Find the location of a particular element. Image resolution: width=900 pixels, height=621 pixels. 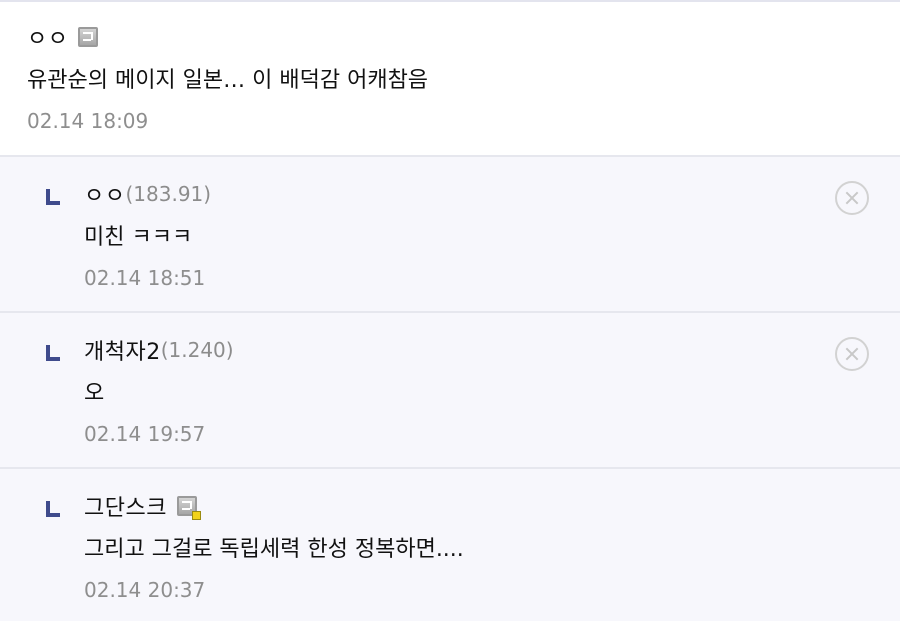

reply-header: 개척자2 (1.240) is located at coordinates (492, 350).